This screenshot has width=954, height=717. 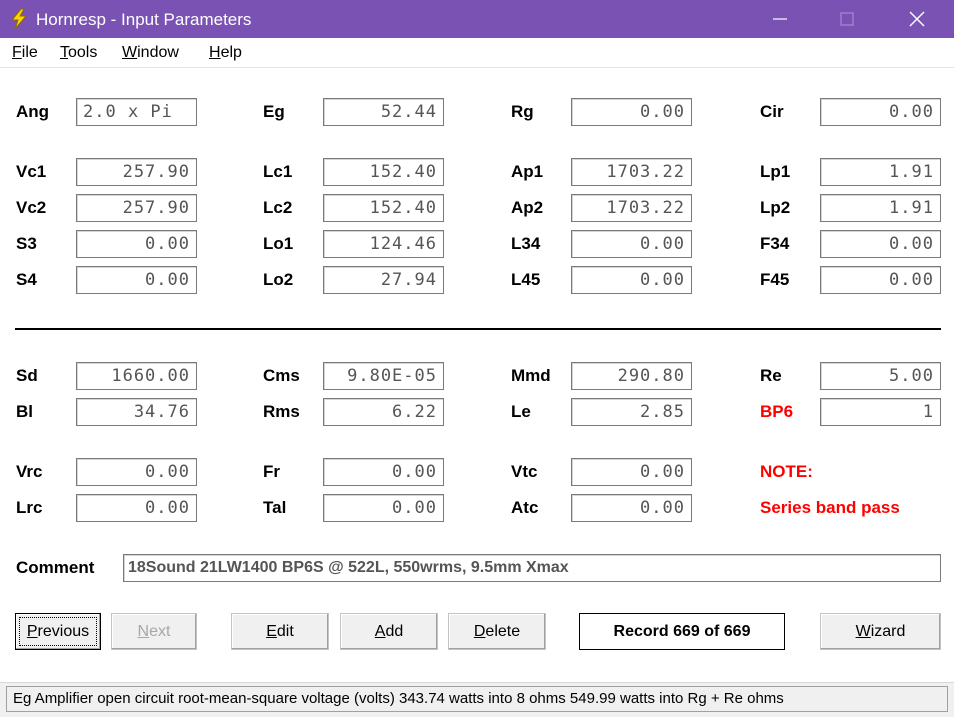 What do you see at coordinates (58, 631) in the screenshot?
I see `previous-button: Previous` at bounding box center [58, 631].